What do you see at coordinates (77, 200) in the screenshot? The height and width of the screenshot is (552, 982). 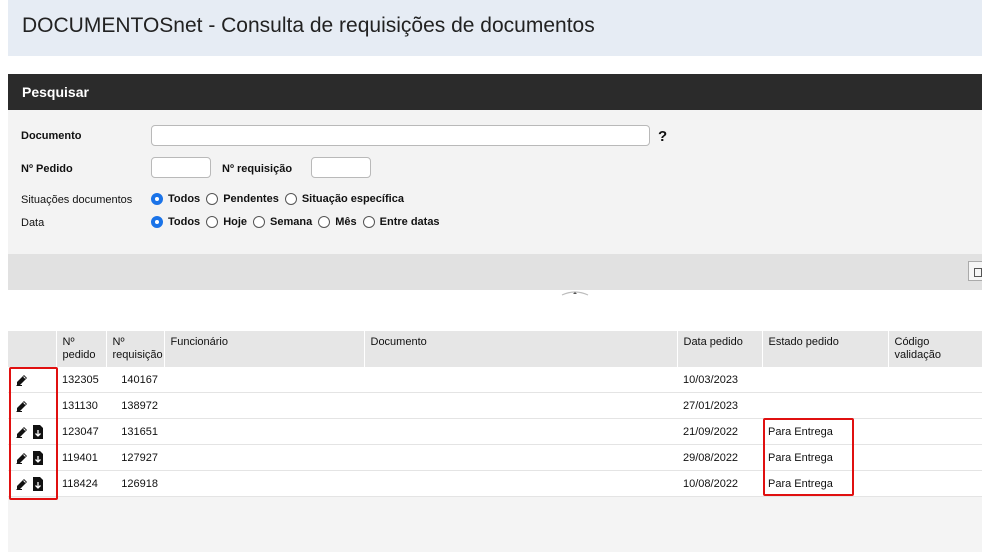 I see `situation-label: Situações documentos` at bounding box center [77, 200].